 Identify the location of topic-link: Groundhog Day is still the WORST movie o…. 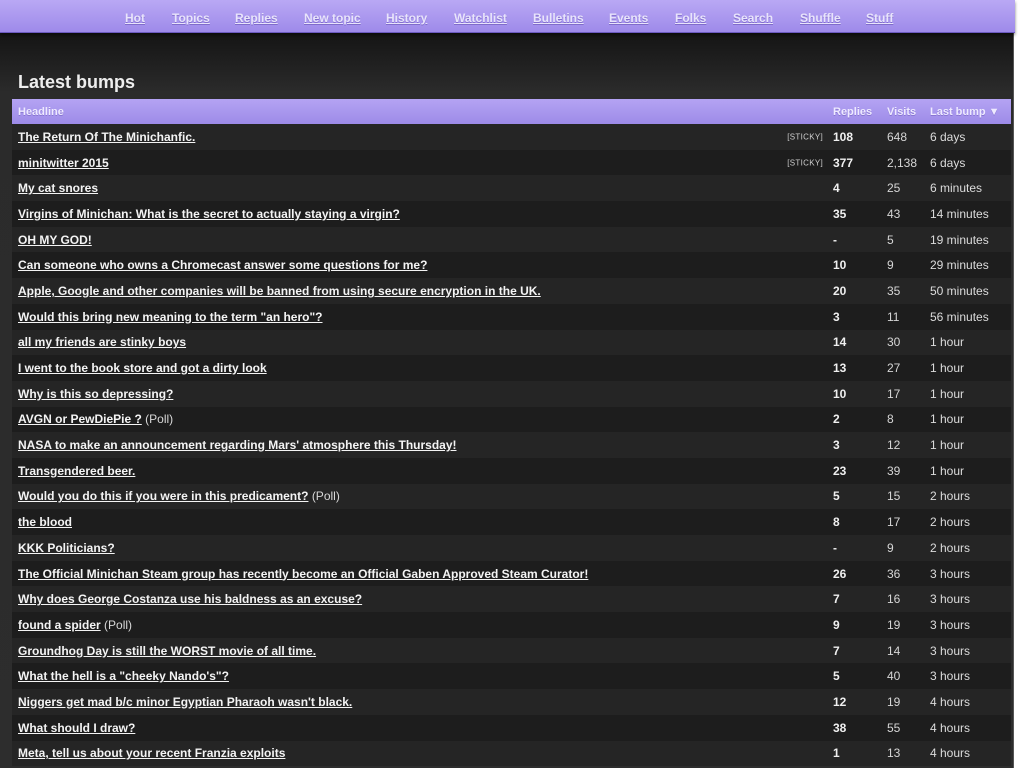
(167, 651).